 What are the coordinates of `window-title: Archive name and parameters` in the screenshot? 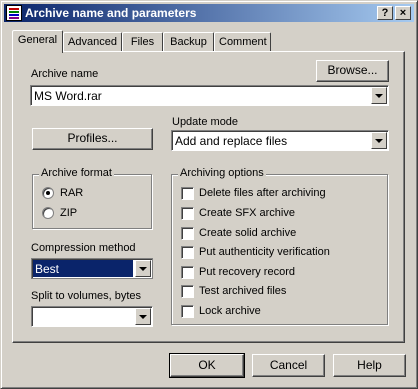 It's located at (111, 13).